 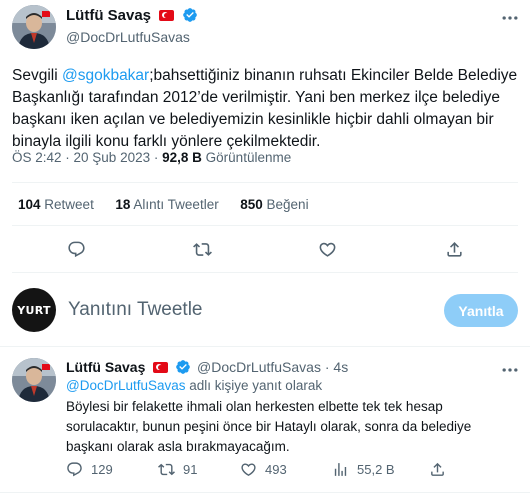 I want to click on reply-author-name: Lütfü Savaş, so click(x=105, y=367).